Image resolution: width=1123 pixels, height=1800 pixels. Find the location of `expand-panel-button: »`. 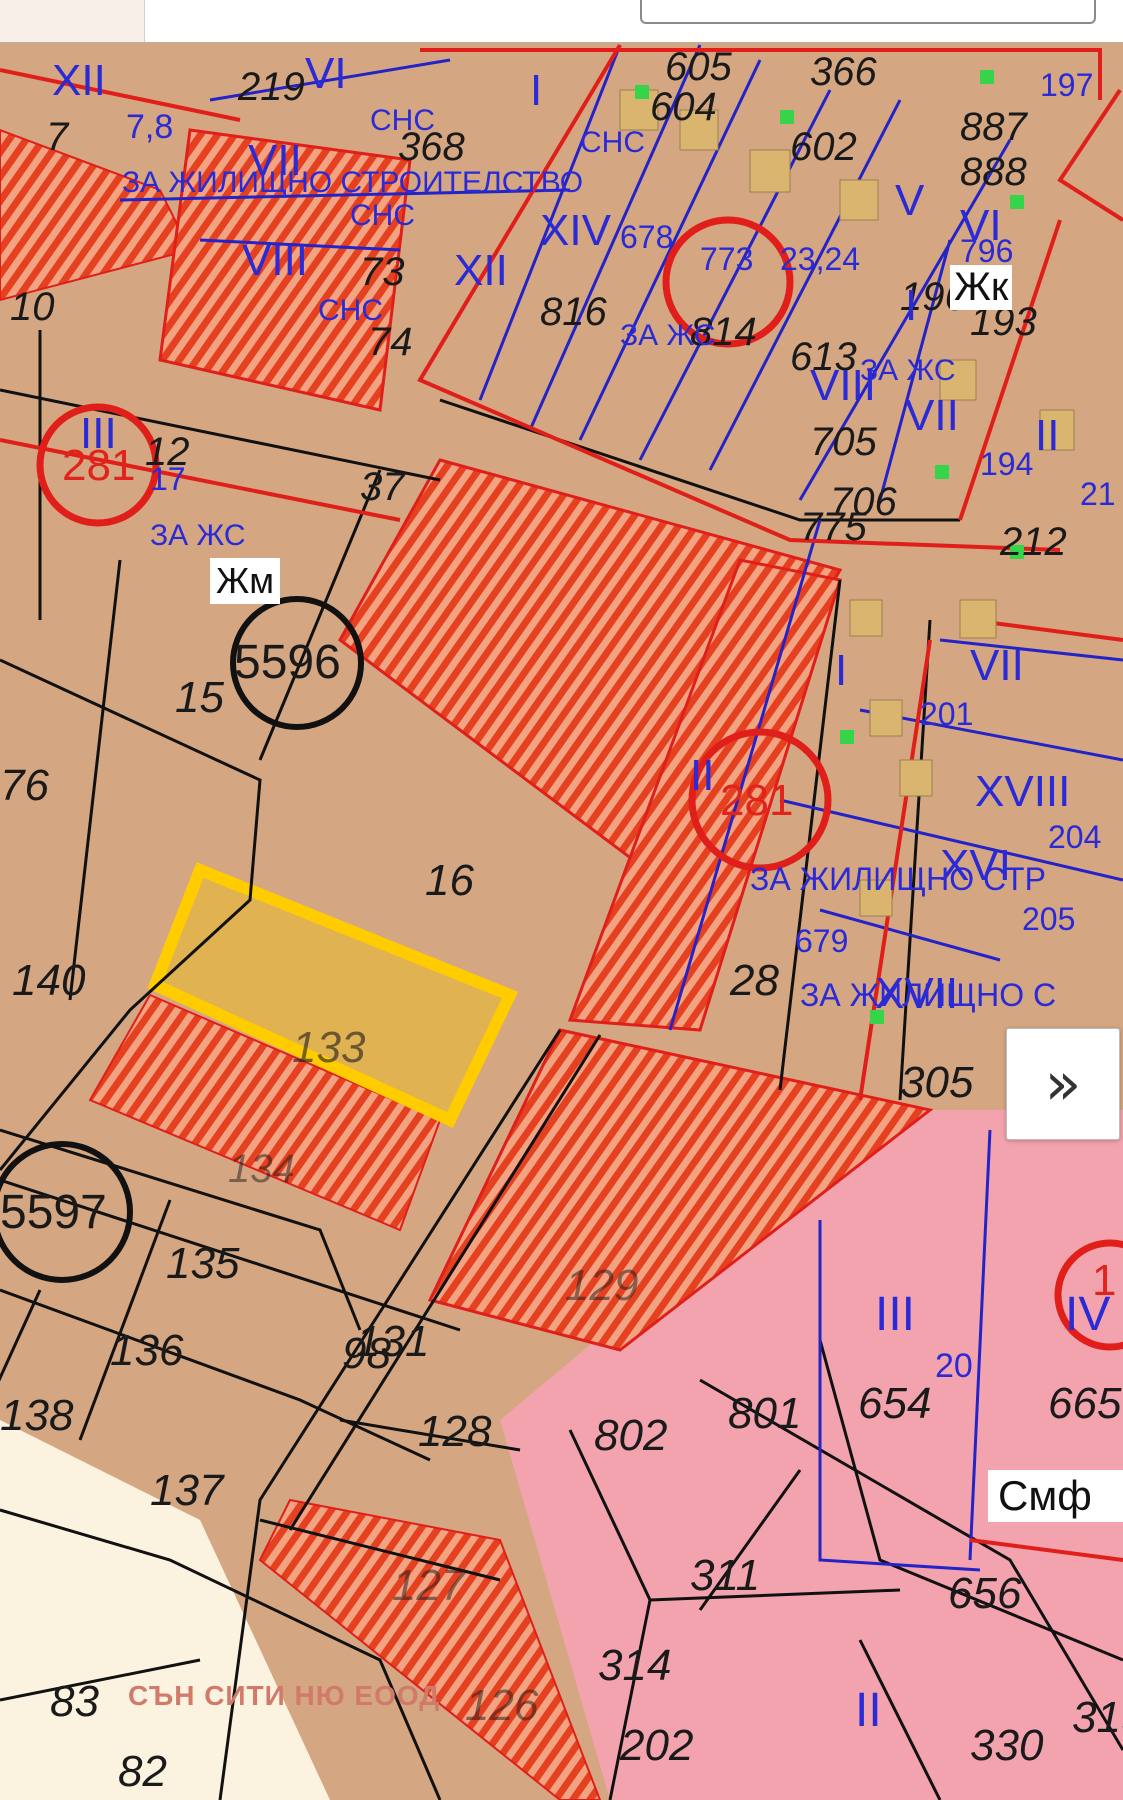

expand-panel-button: » is located at coordinates (1063, 1084).